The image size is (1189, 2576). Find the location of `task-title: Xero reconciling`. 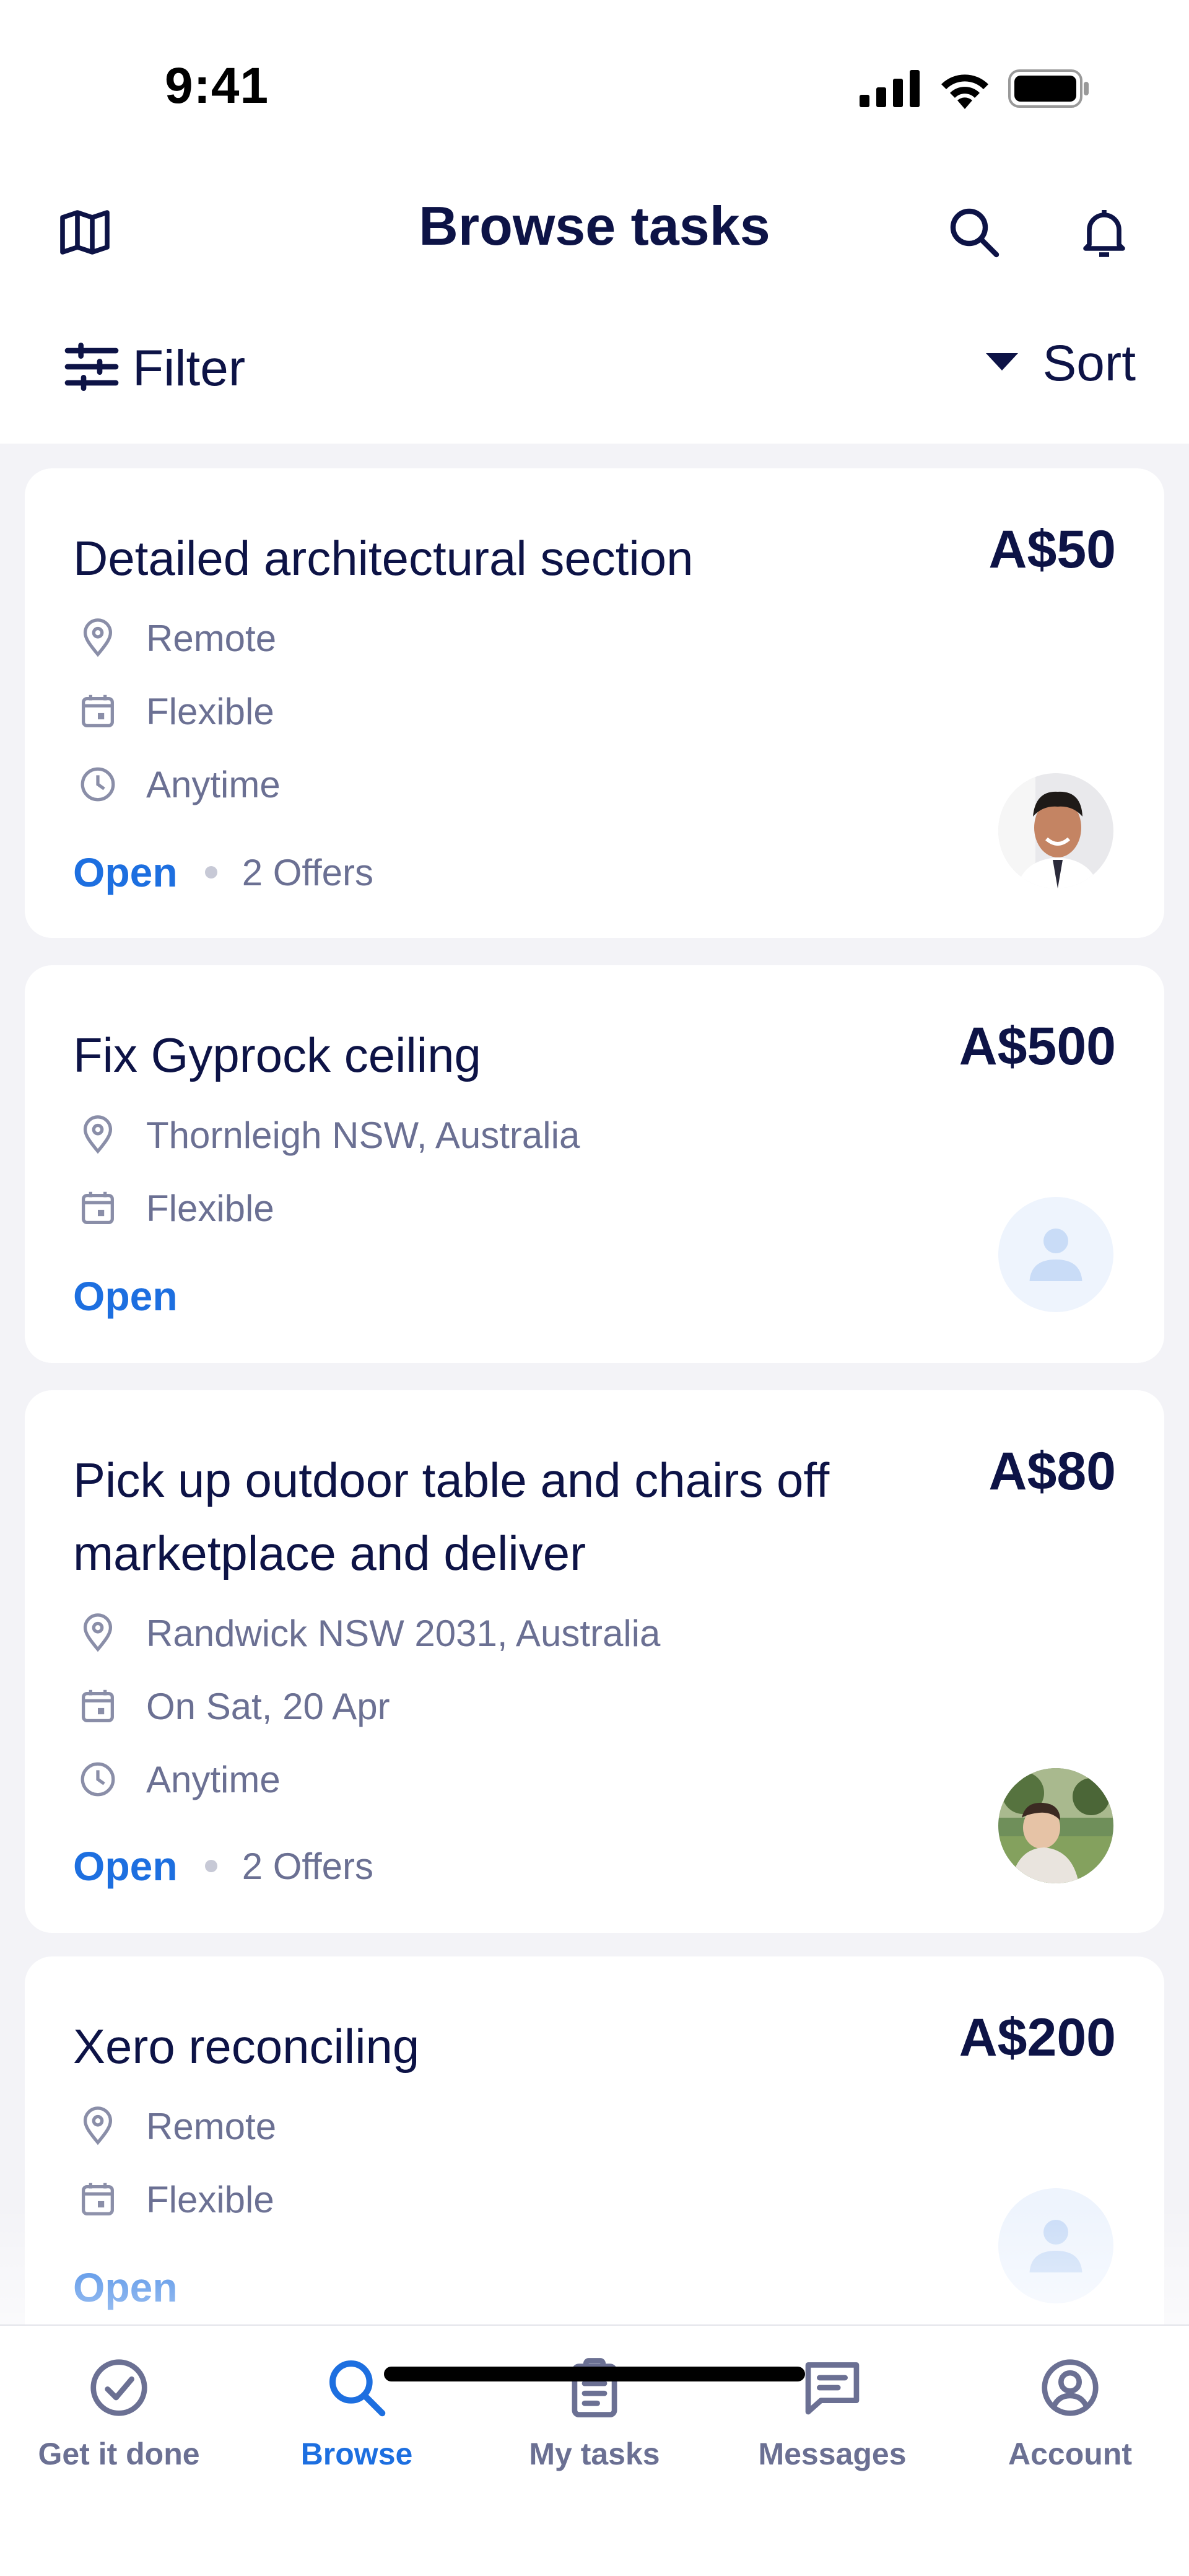

task-title: Xero reconciling is located at coordinates (246, 2046).